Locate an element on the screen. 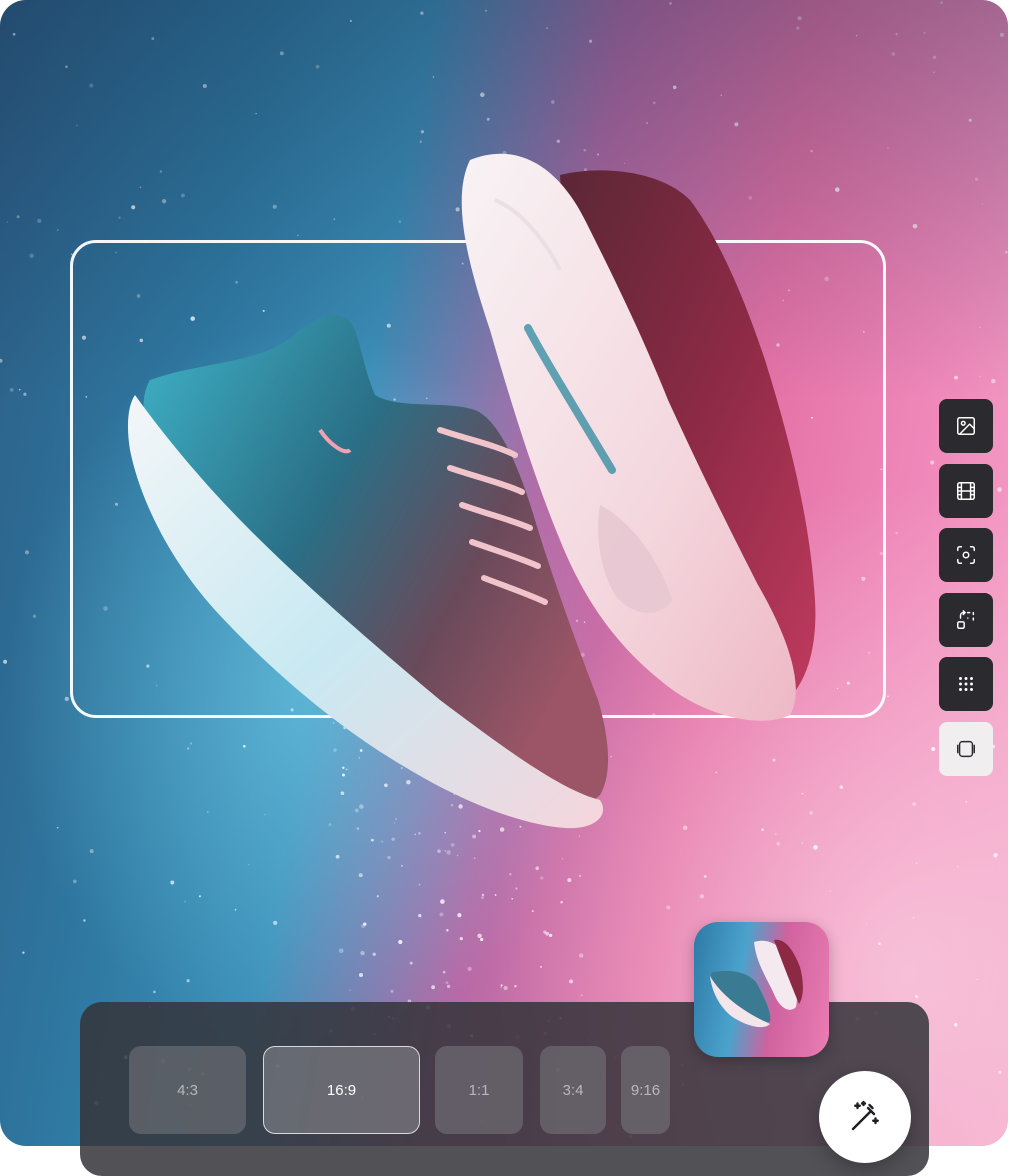 The height and width of the screenshot is (1176, 1010). magic-wand-icon is located at coordinates (865, 1115).